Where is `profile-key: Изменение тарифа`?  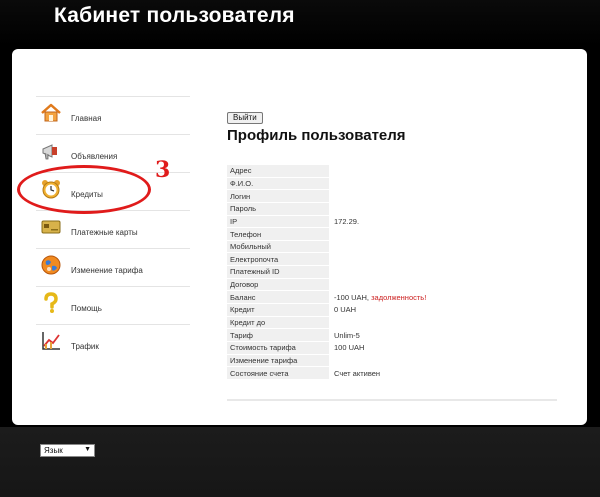
profile-key: Изменение тарифа is located at coordinates (279, 361).